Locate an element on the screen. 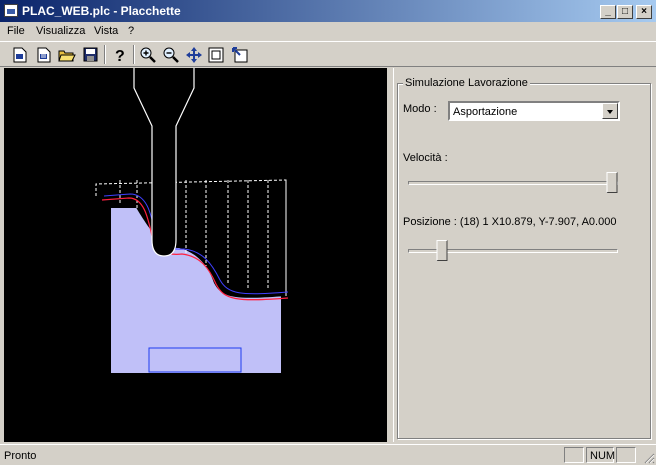  mode-value: Asportazione is located at coordinates (485, 112).